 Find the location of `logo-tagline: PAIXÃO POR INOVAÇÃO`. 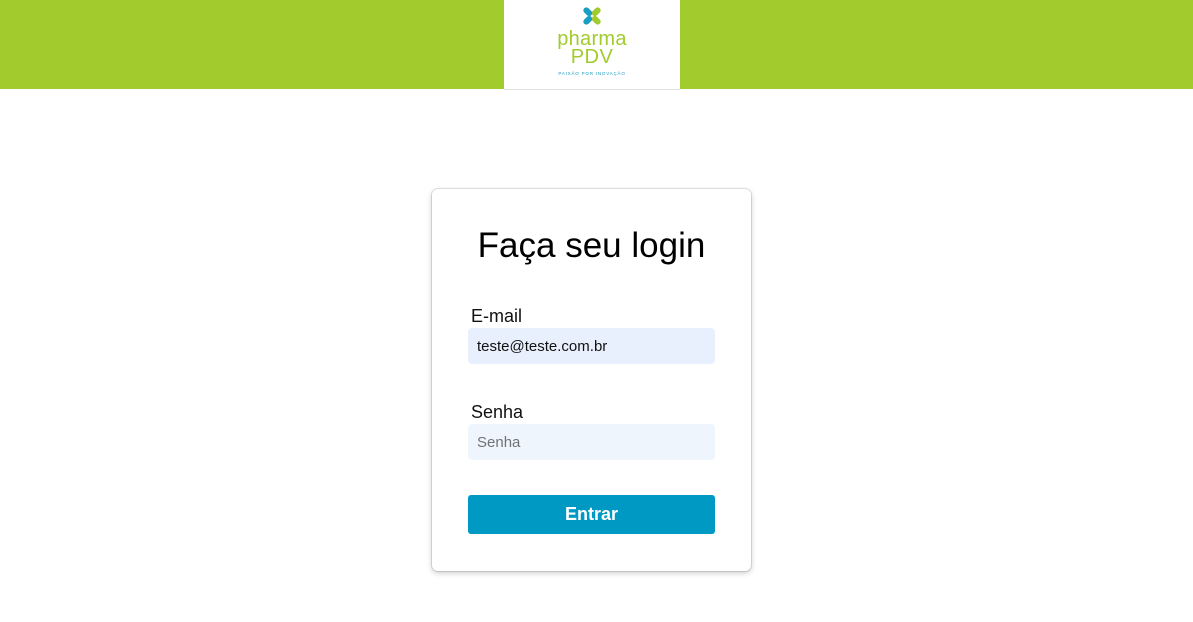

logo-tagline: PAIXÃO POR INOVAÇÃO is located at coordinates (592, 73).